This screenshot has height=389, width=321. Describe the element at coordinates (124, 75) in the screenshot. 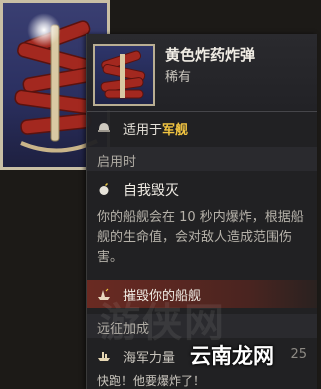

I see `dynamite-bundle-icon` at that location.